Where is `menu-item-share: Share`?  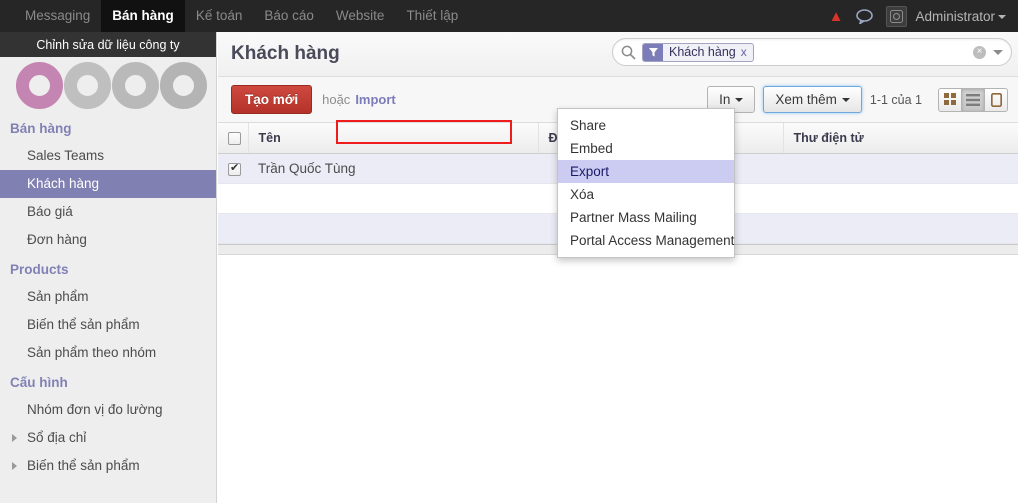
menu-item-share: Share is located at coordinates (646, 125).